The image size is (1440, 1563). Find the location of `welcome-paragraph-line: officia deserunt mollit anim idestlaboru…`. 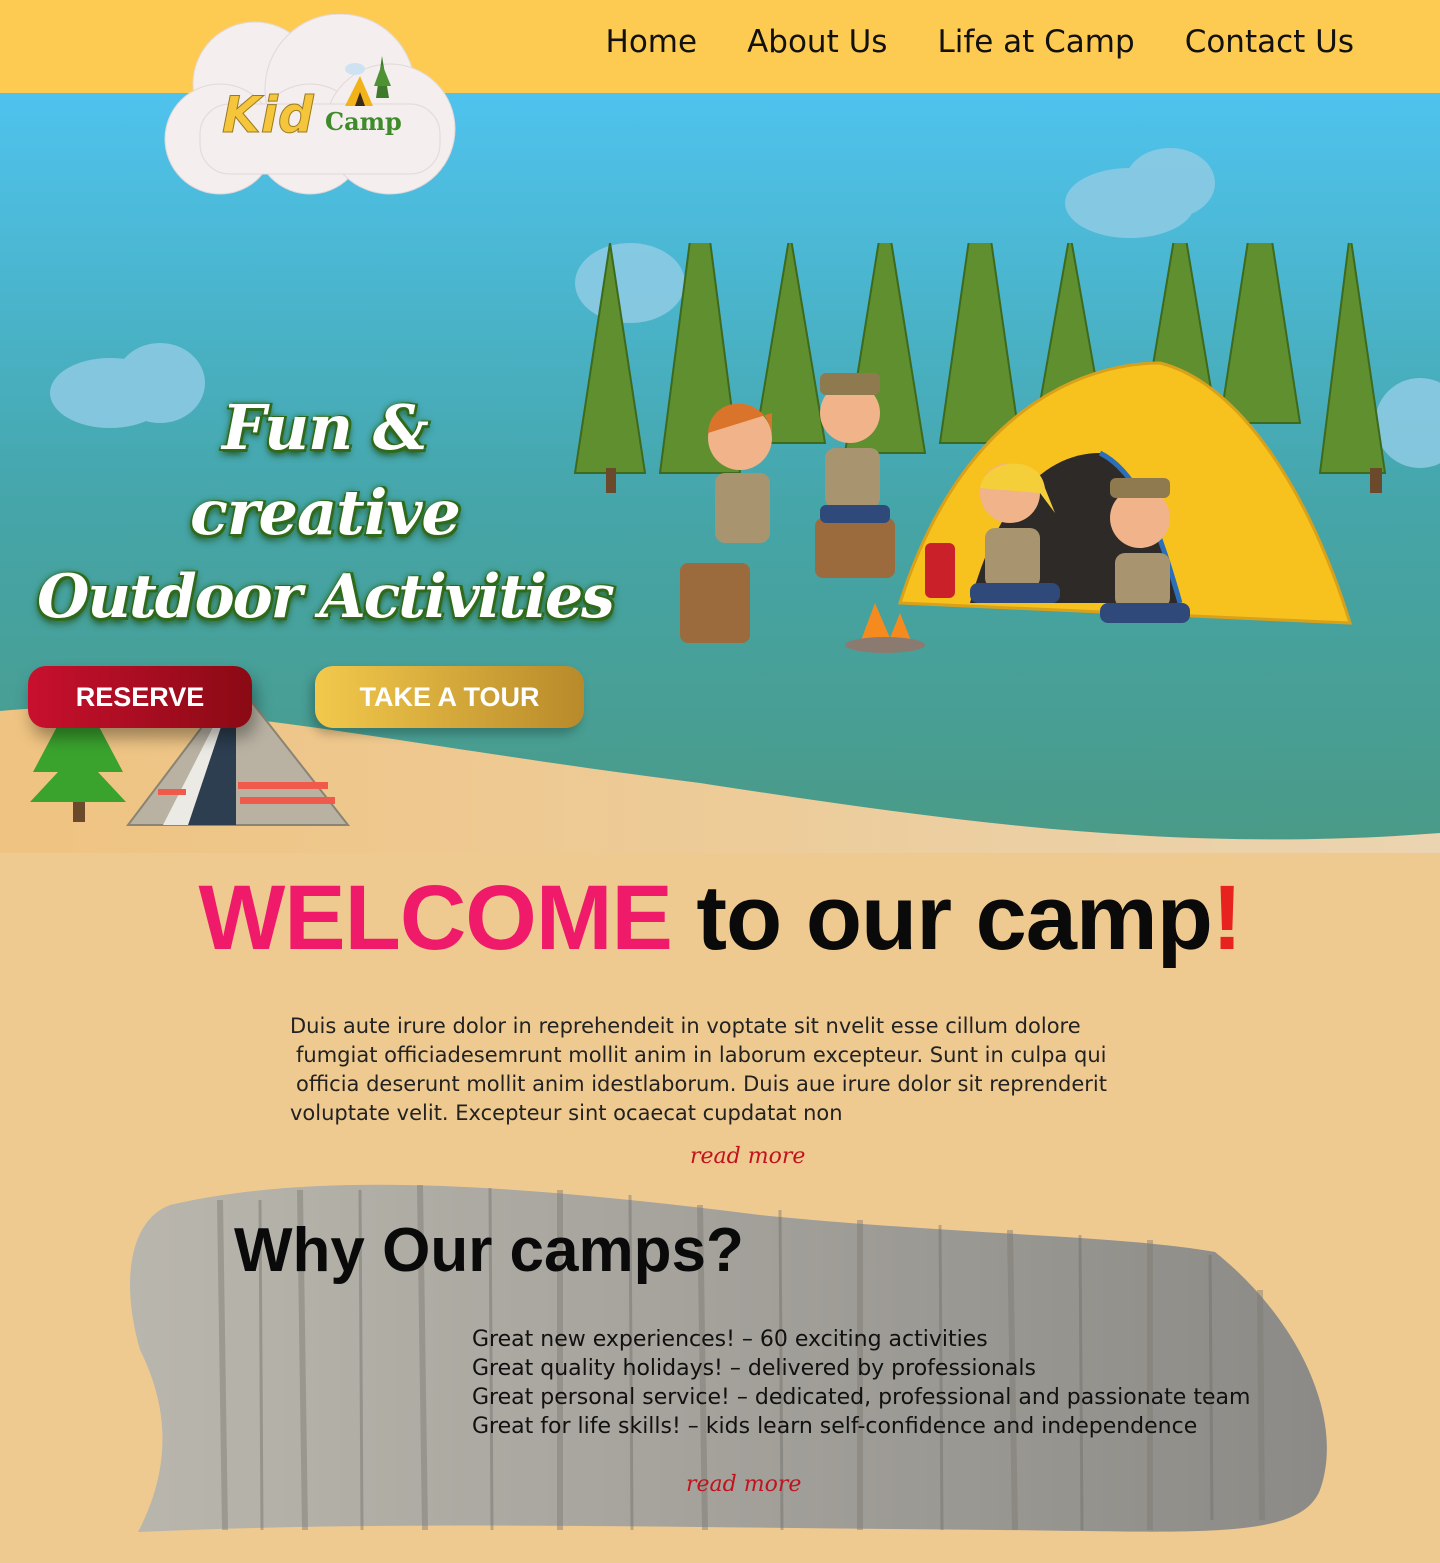

welcome-paragraph-line: officia deserunt mollit anim idestlaboru… is located at coordinates (701, 1084).